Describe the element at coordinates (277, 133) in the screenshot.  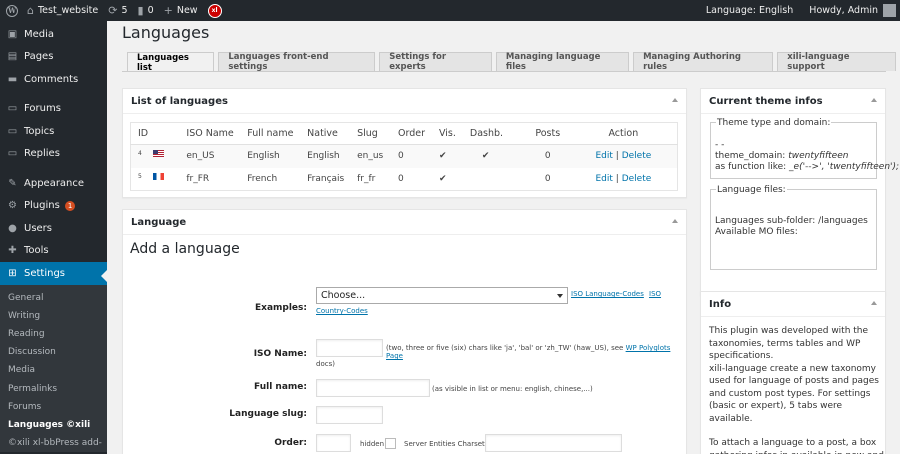
I see `col-full-name: Full name` at that location.